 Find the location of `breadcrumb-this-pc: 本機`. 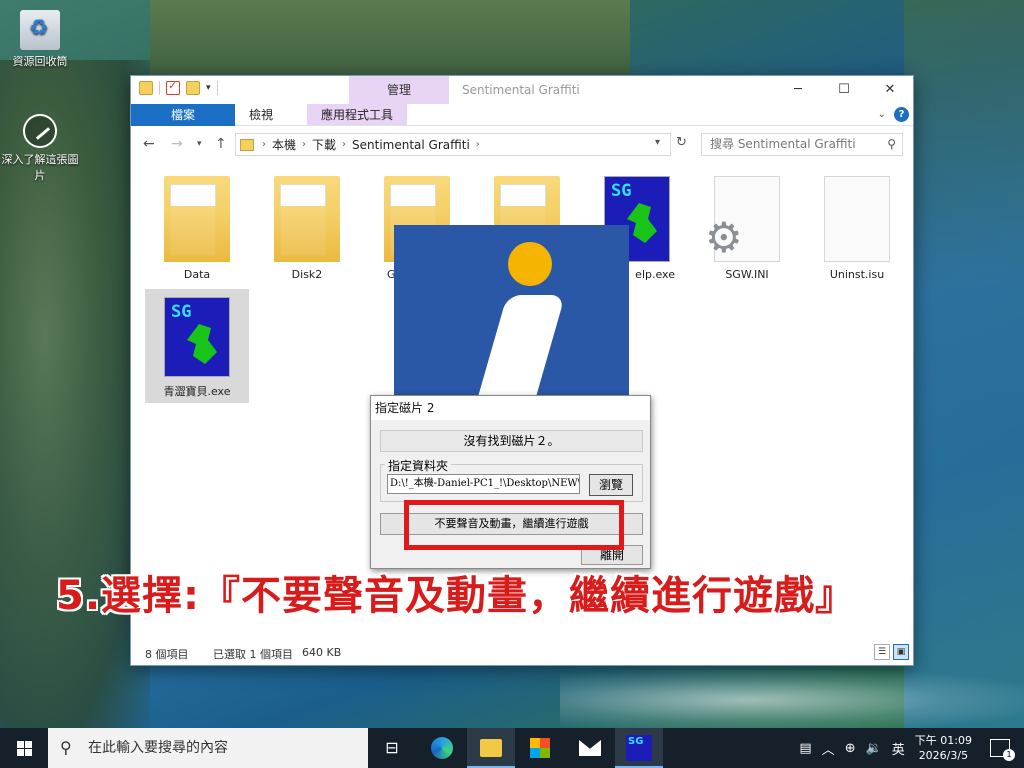

breadcrumb-this-pc: 本機 is located at coordinates (284, 144).